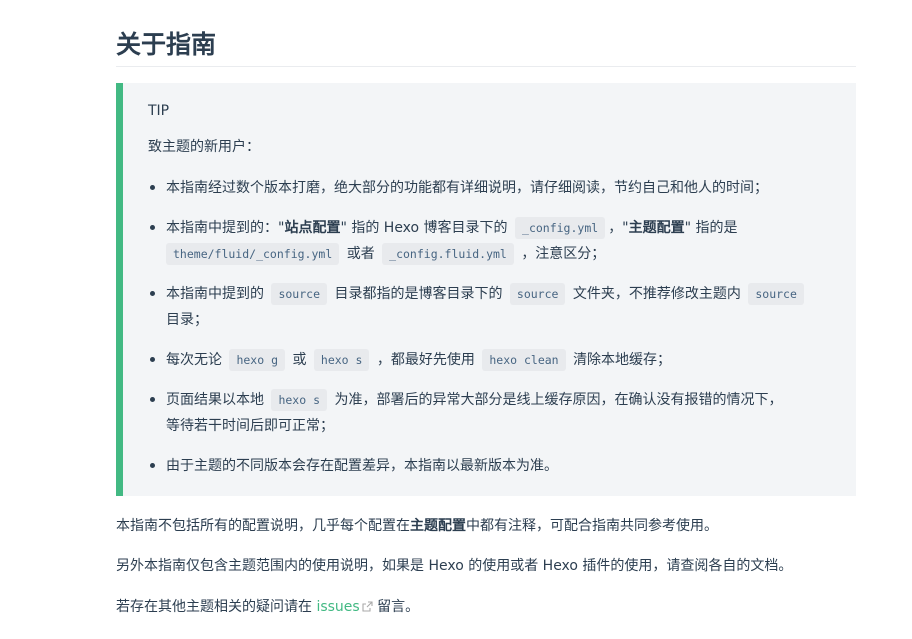 The height and width of the screenshot is (639, 912). What do you see at coordinates (312, 228) in the screenshot?
I see `bold-text: 站点配置` at bounding box center [312, 228].